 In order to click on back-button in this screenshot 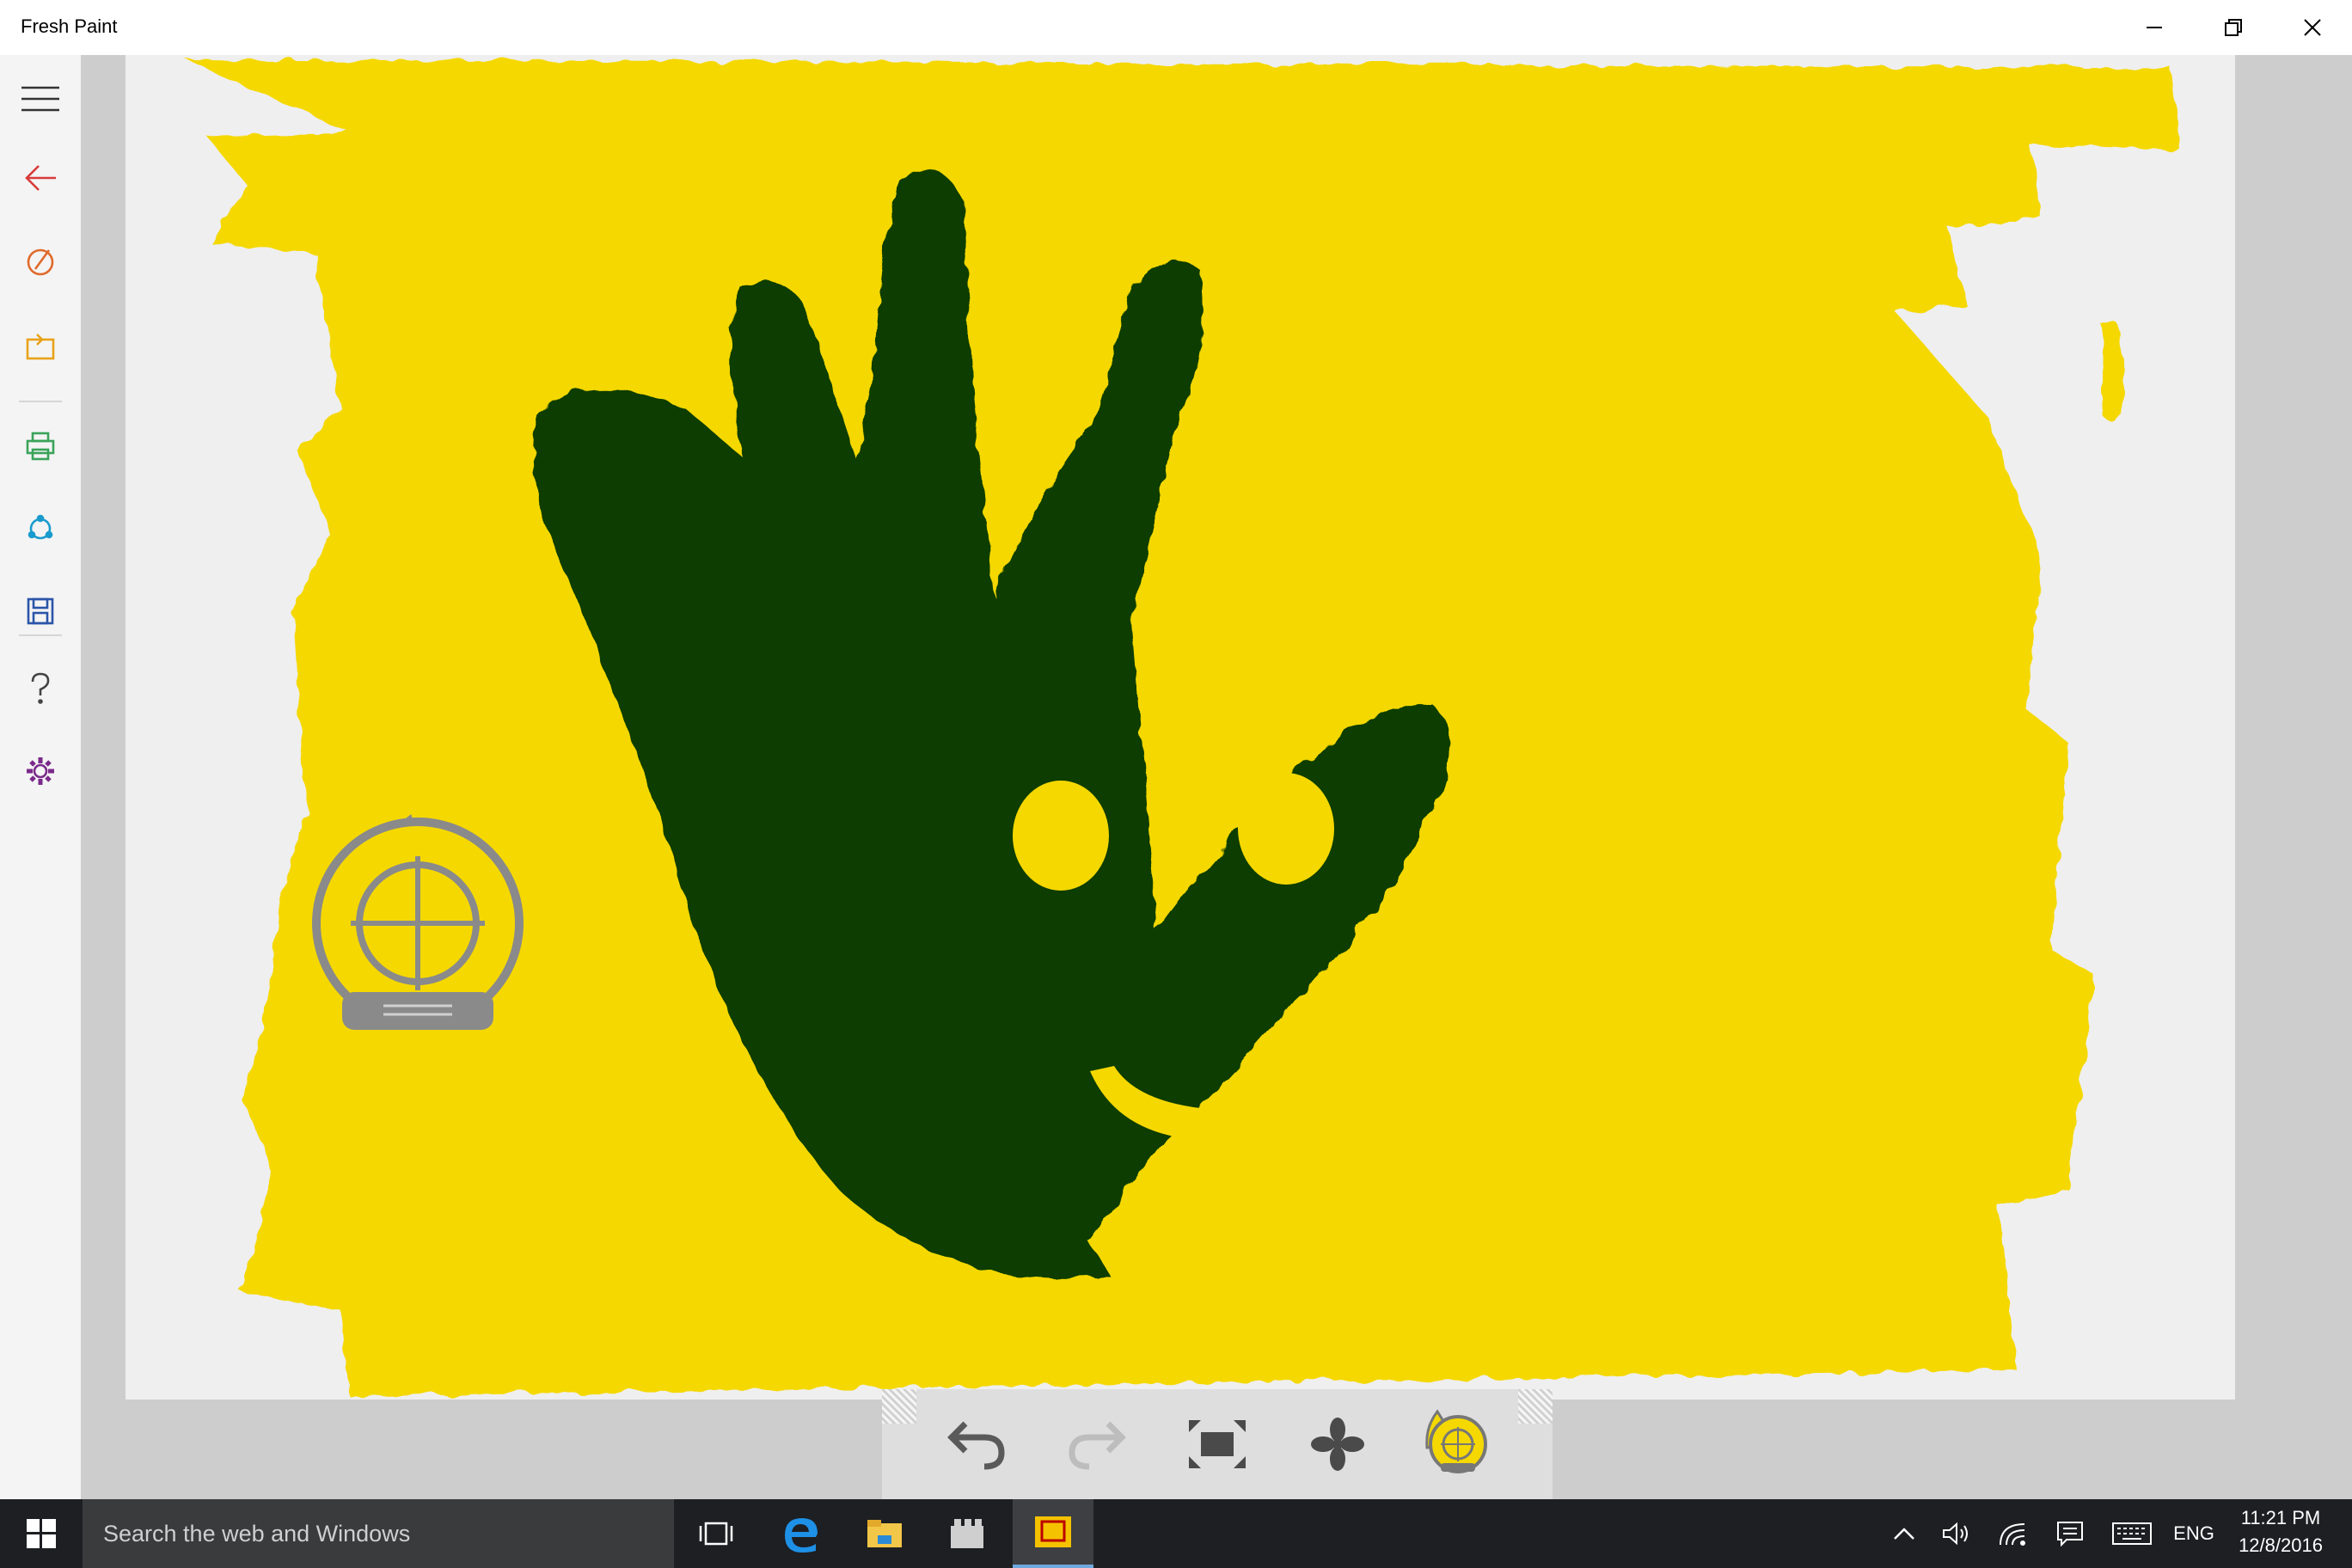, I will do `click(40, 178)`.